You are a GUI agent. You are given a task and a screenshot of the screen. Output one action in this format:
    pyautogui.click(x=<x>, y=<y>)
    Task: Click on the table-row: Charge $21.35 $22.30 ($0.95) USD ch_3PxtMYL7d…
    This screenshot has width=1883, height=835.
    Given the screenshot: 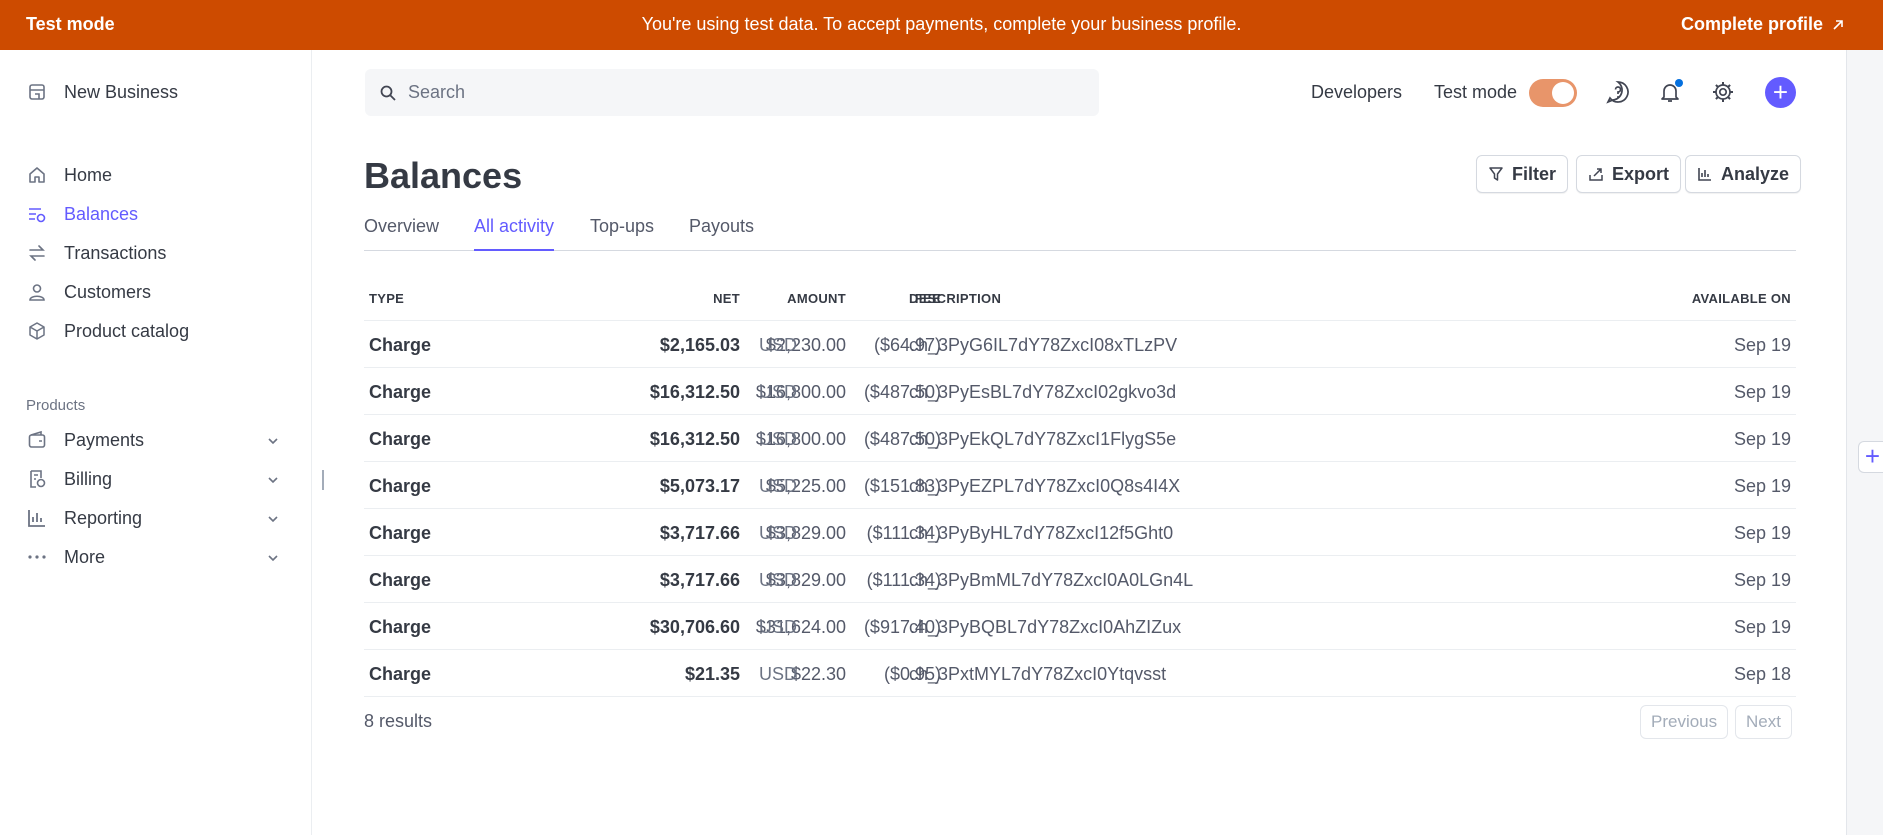 What is the action you would take?
    pyautogui.click(x=1080, y=673)
    